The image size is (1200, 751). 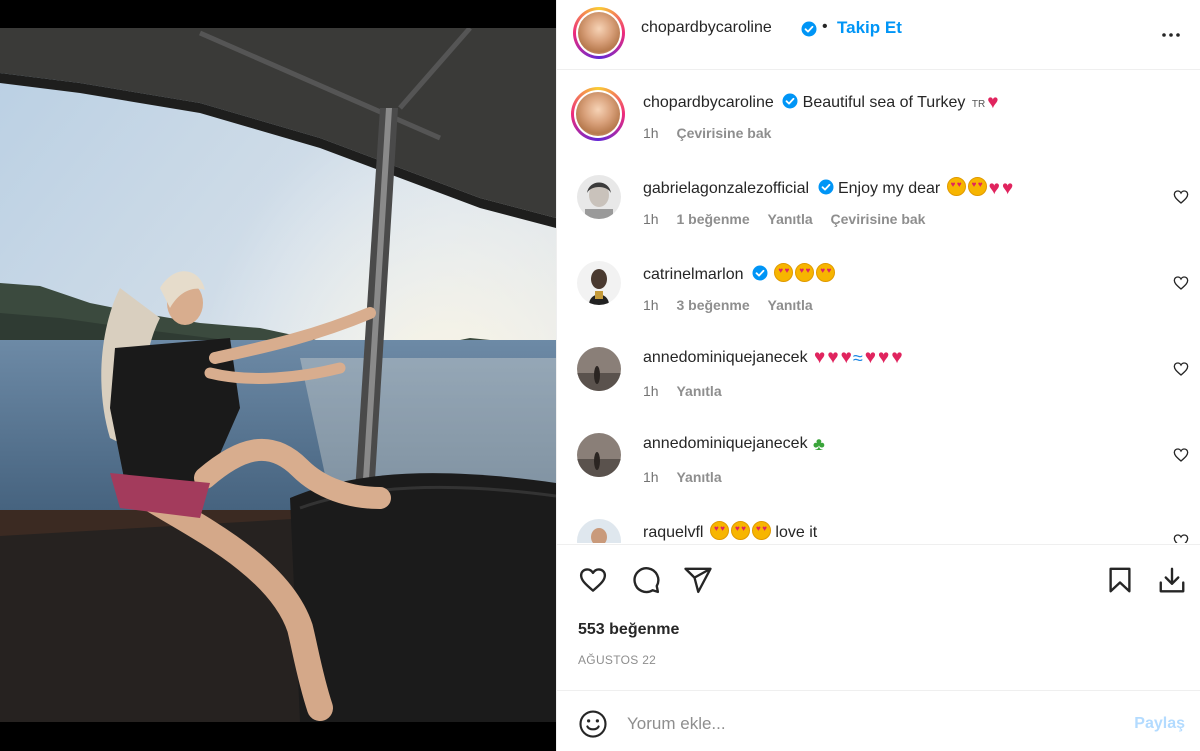 I want to click on praying-hands-emoji: ♣, so click(x=819, y=444).